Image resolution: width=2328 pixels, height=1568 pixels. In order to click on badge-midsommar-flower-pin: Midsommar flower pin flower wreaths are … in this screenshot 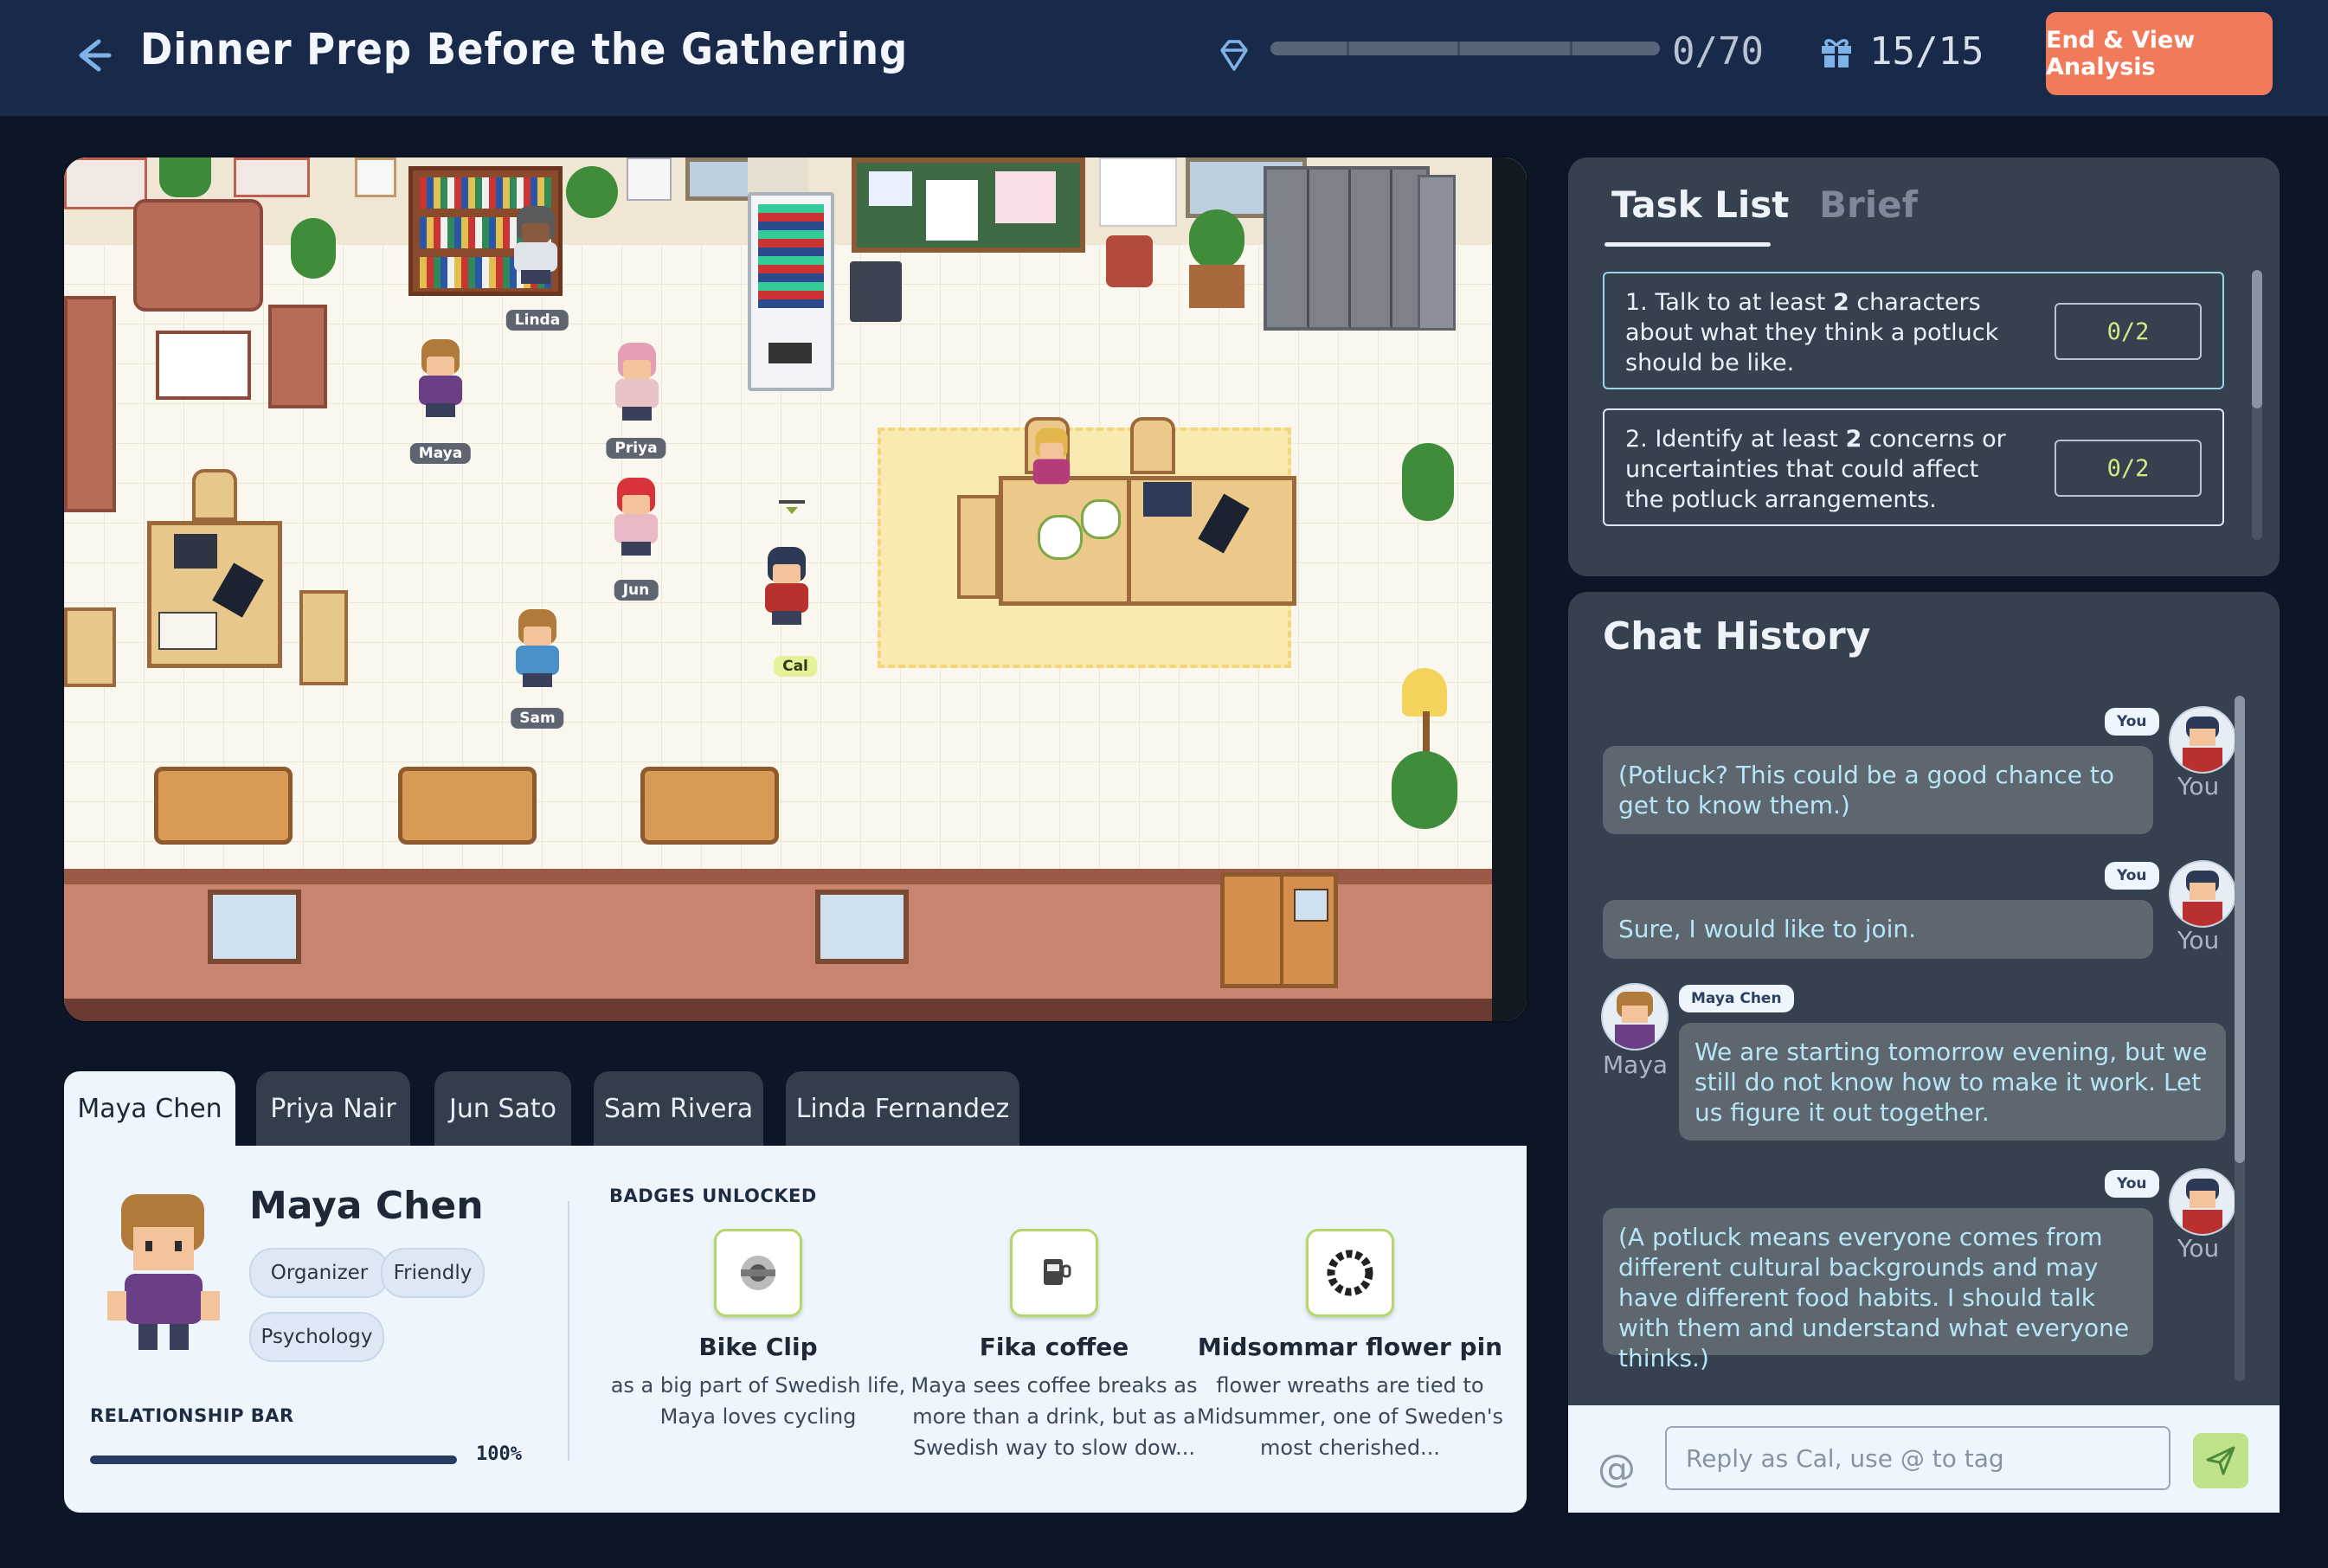, I will do `click(1350, 1346)`.